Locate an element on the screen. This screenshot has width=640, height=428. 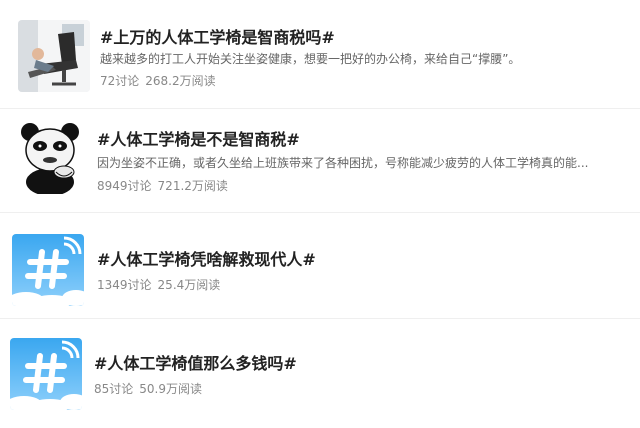
topic-title: #人体工学椅凭啥解救现代人# is located at coordinates (206, 258).